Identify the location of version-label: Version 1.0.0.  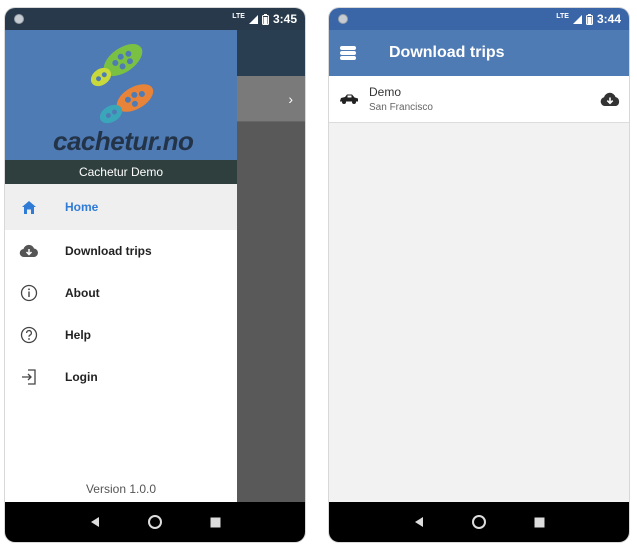
(121, 489).